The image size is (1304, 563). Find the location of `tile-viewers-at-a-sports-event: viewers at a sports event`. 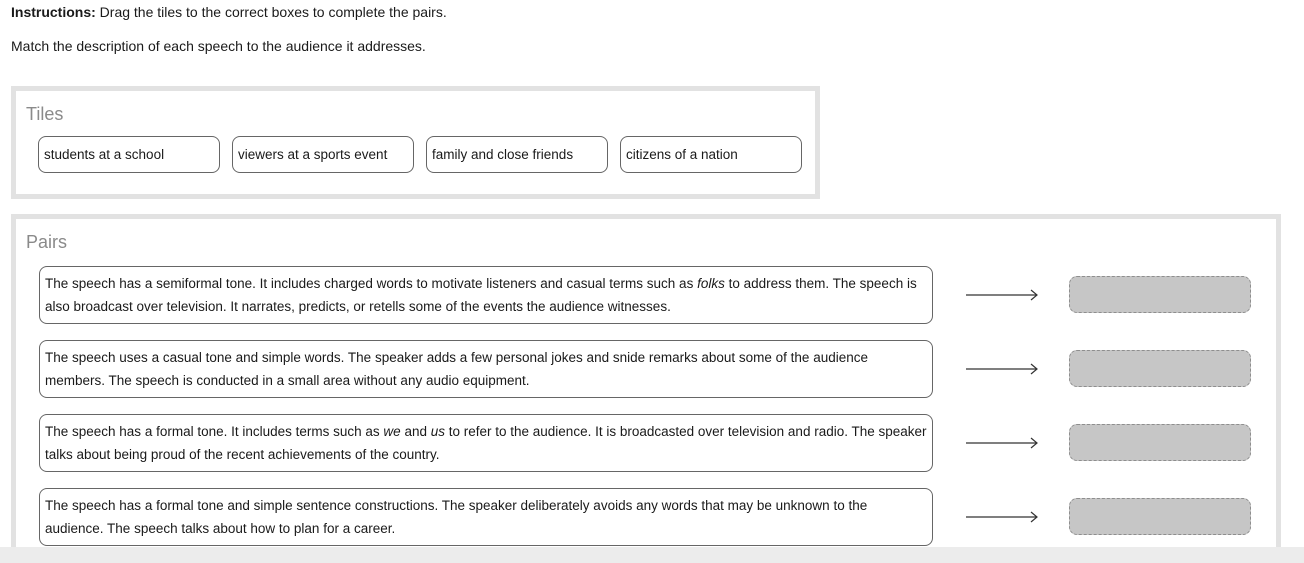

tile-viewers-at-a-sports-event: viewers at a sports event is located at coordinates (323, 154).